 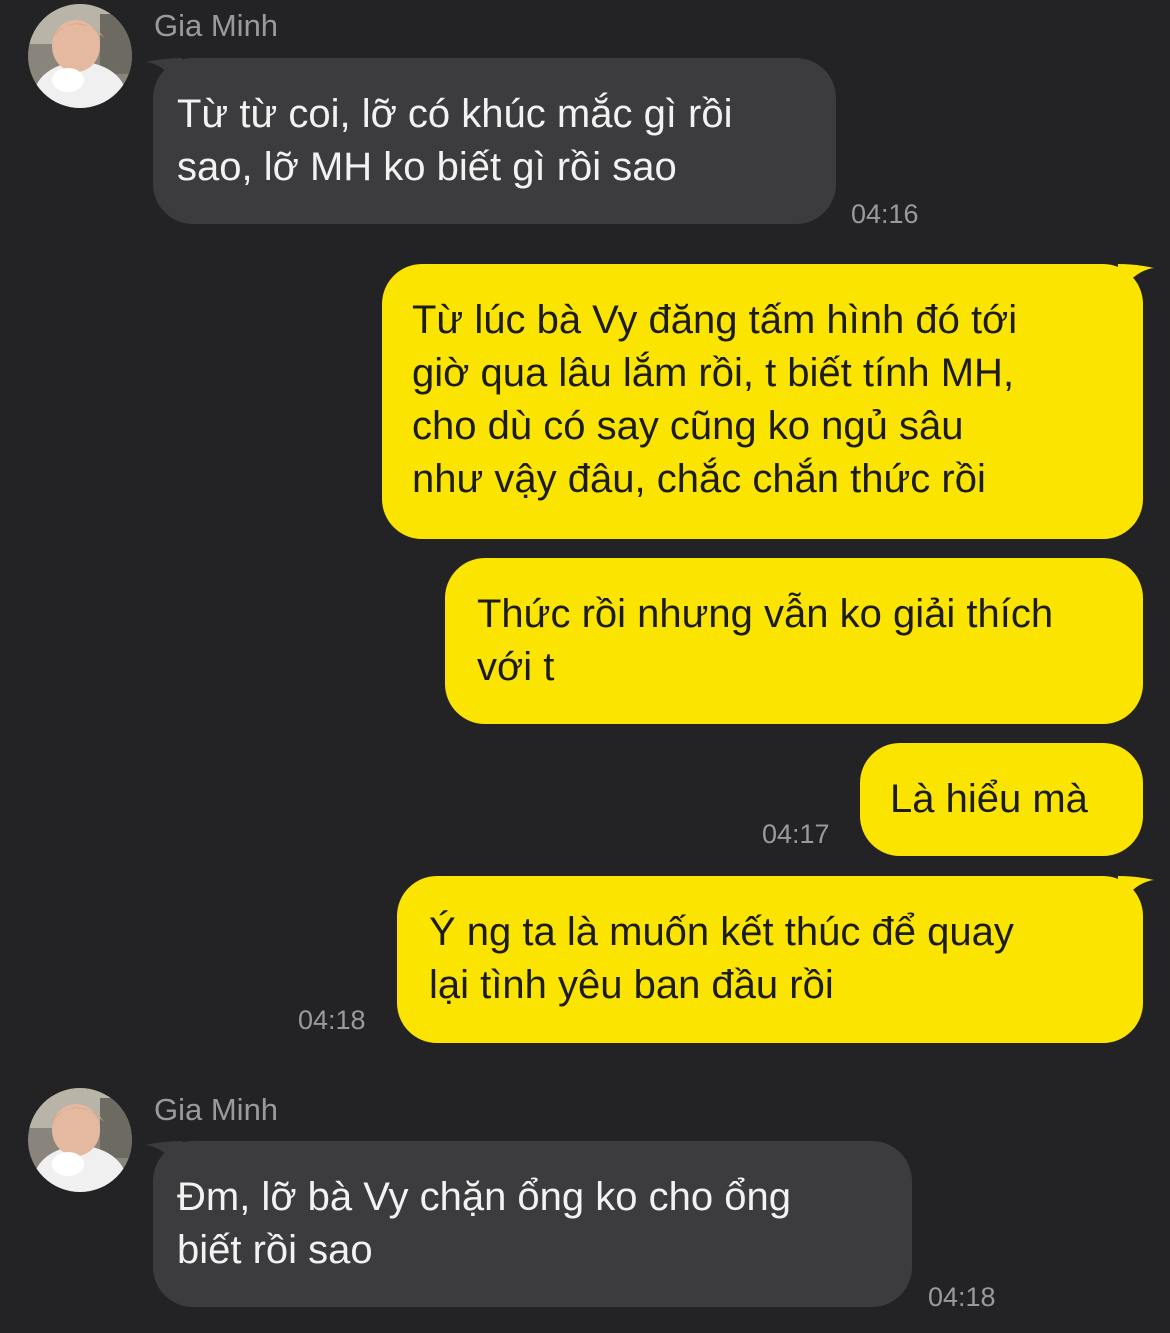 I want to click on message-line: cho dù có say cũng ko ngủ sâu, so click(x=688, y=426).